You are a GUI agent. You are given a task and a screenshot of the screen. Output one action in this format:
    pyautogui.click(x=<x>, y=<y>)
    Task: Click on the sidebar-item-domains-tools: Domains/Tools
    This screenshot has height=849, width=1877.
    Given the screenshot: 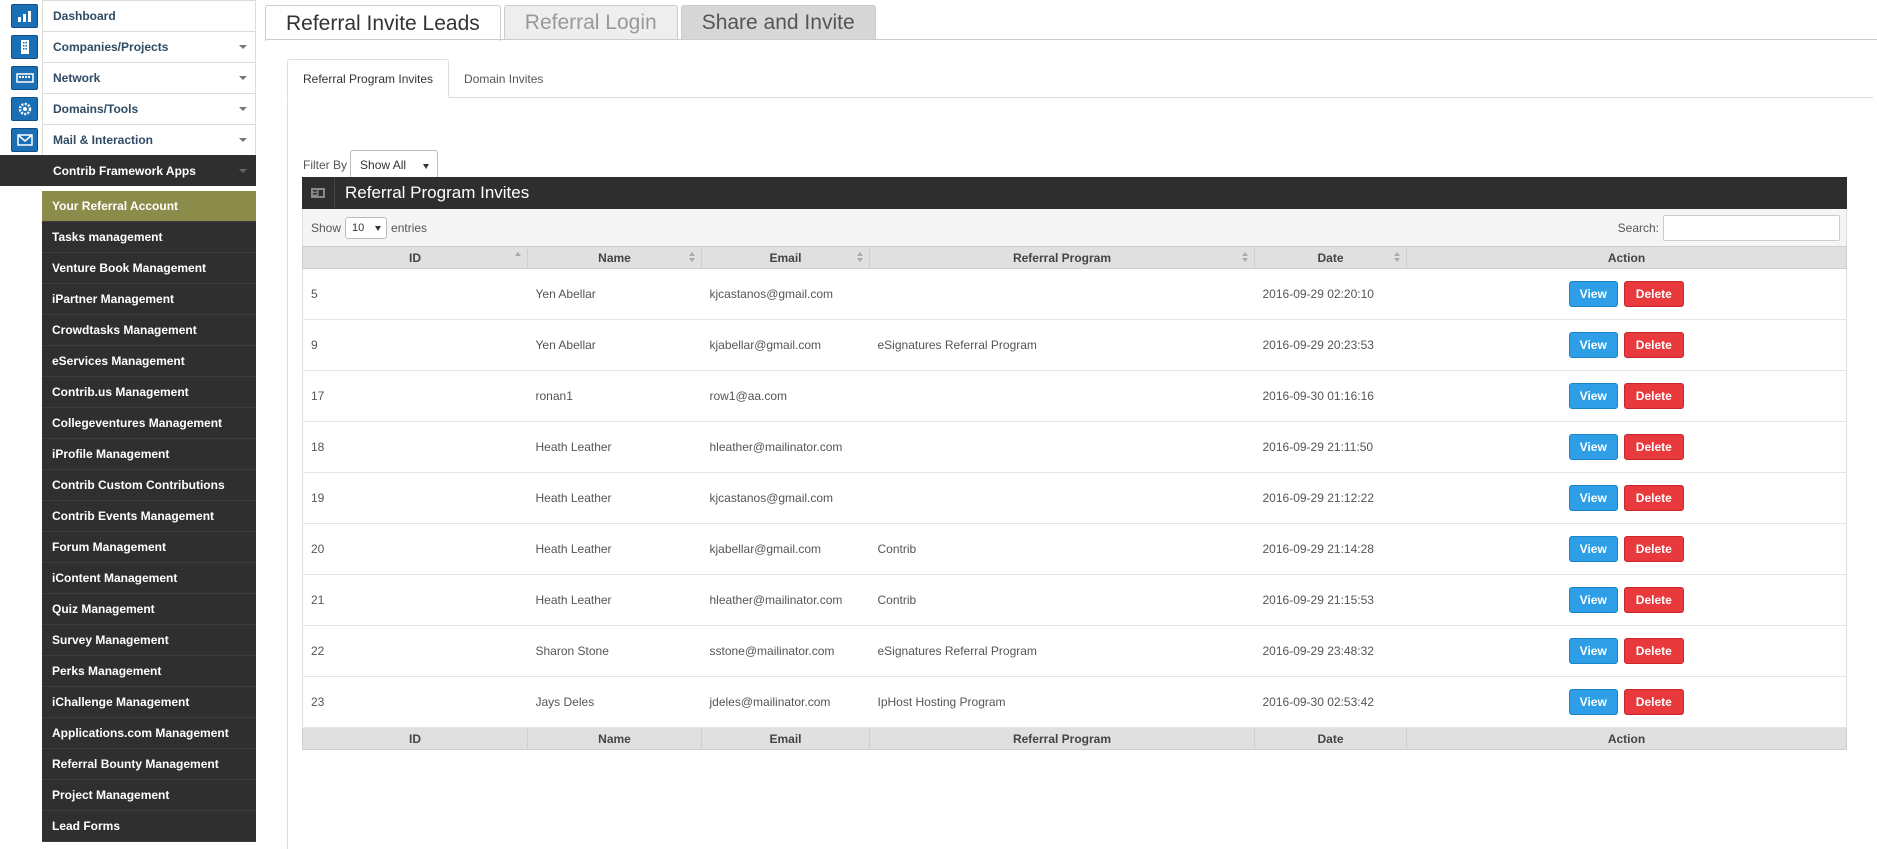 What is the action you would take?
    pyautogui.click(x=149, y=108)
    